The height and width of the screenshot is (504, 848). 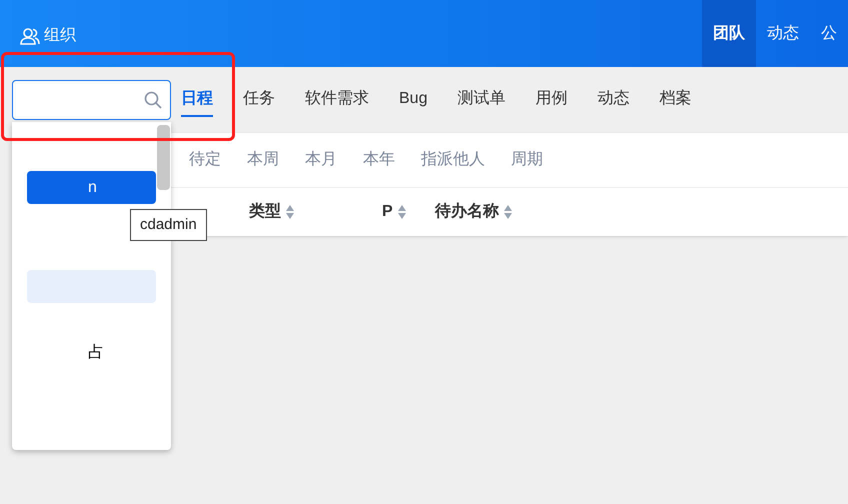 What do you see at coordinates (163, 157) in the screenshot?
I see `scrollbar-thumb` at bounding box center [163, 157].